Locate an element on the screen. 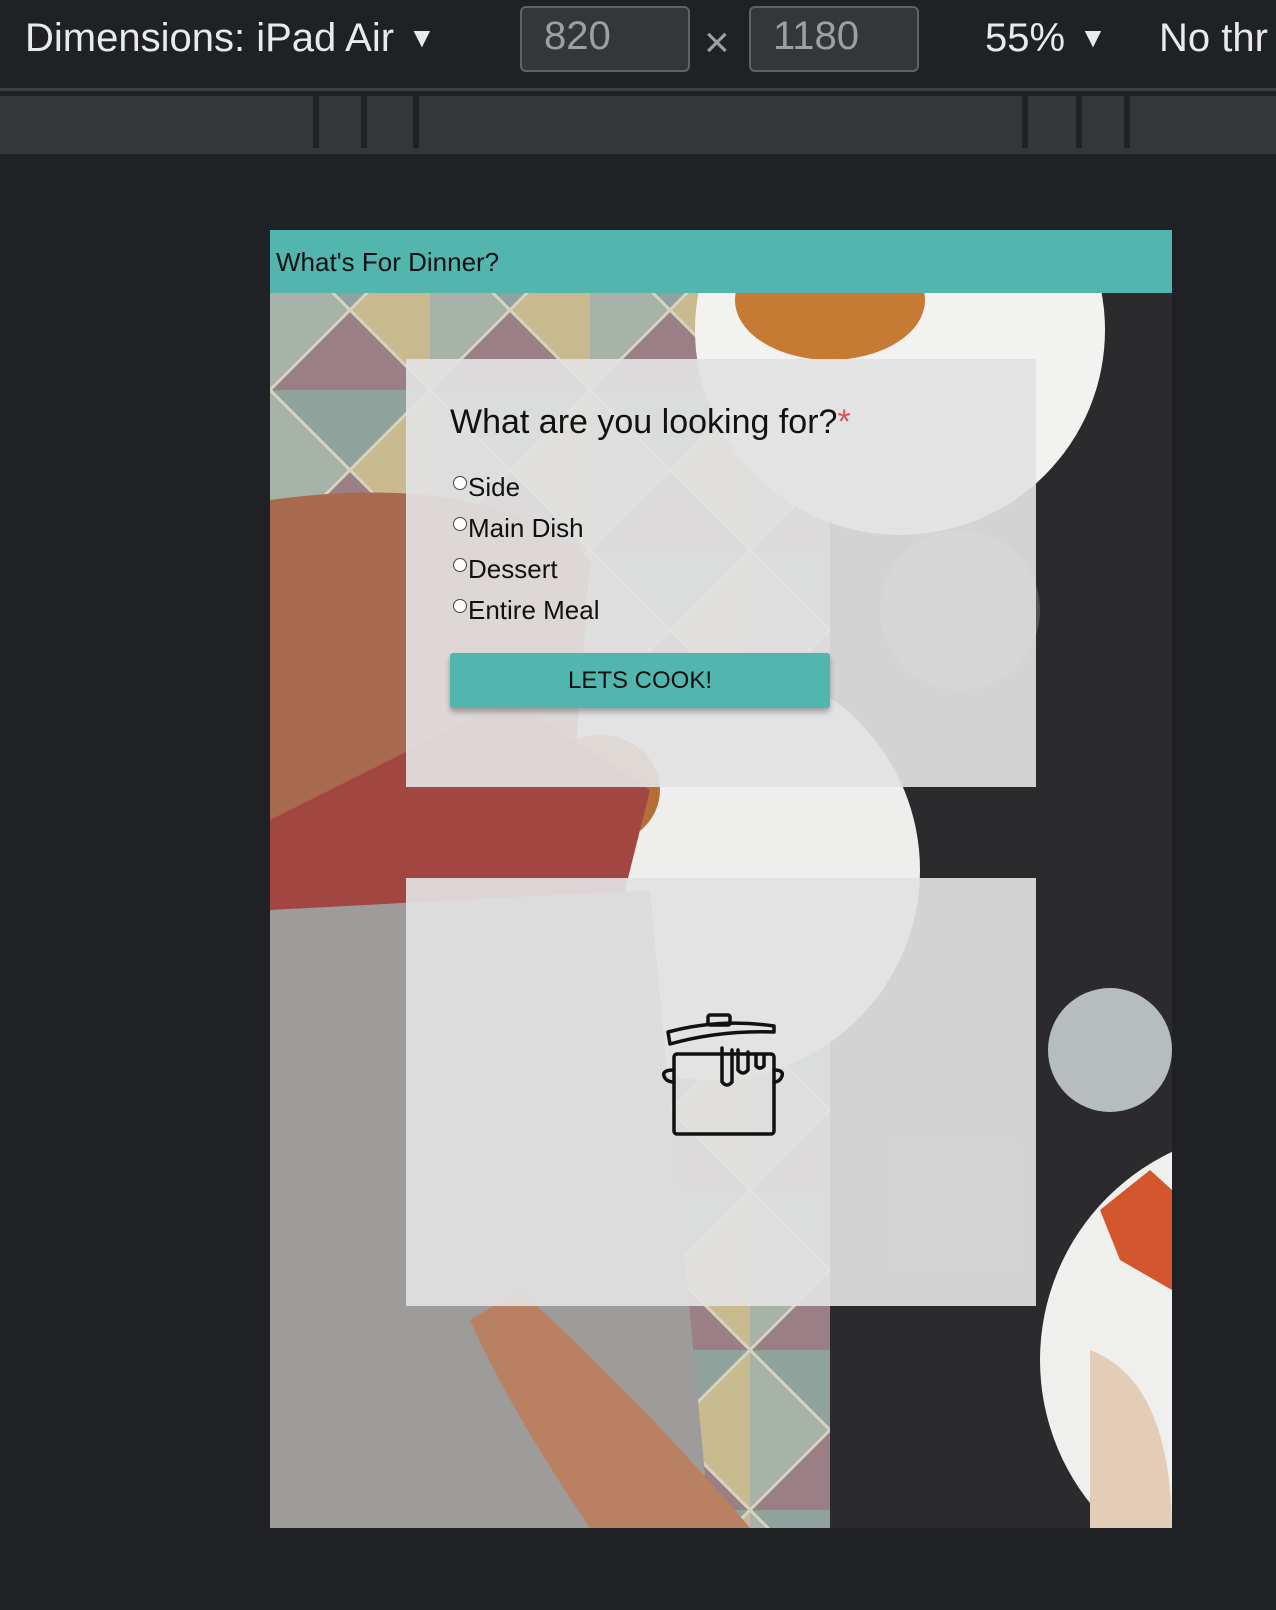  zoom-select: 55% ▼ is located at coordinates (1046, 38).